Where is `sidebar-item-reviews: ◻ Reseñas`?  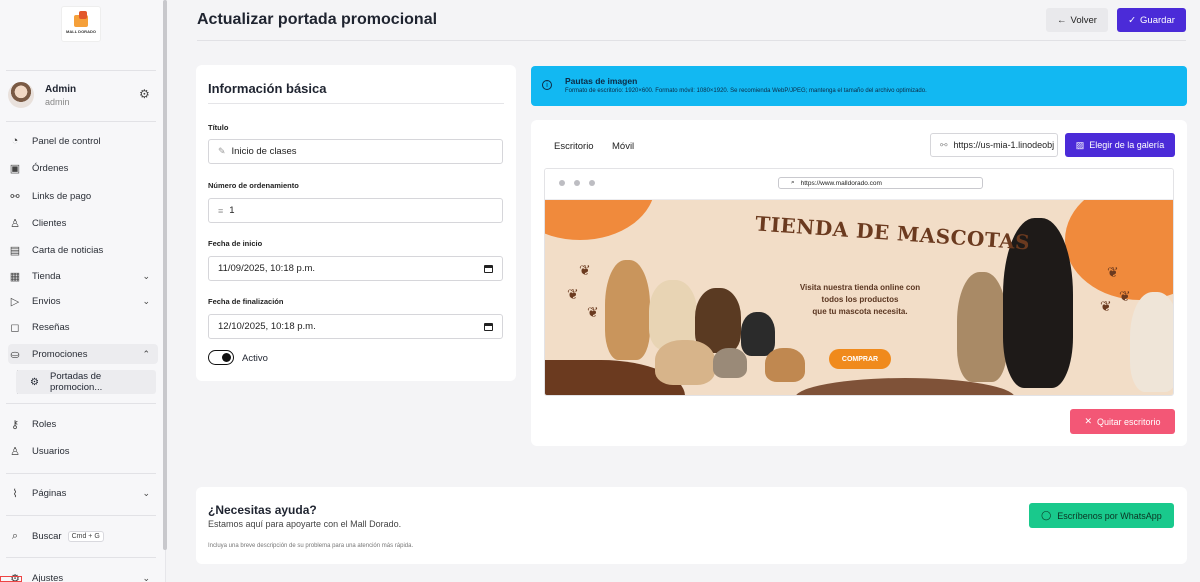 sidebar-item-reviews: ◻ Reseñas is located at coordinates (83, 327).